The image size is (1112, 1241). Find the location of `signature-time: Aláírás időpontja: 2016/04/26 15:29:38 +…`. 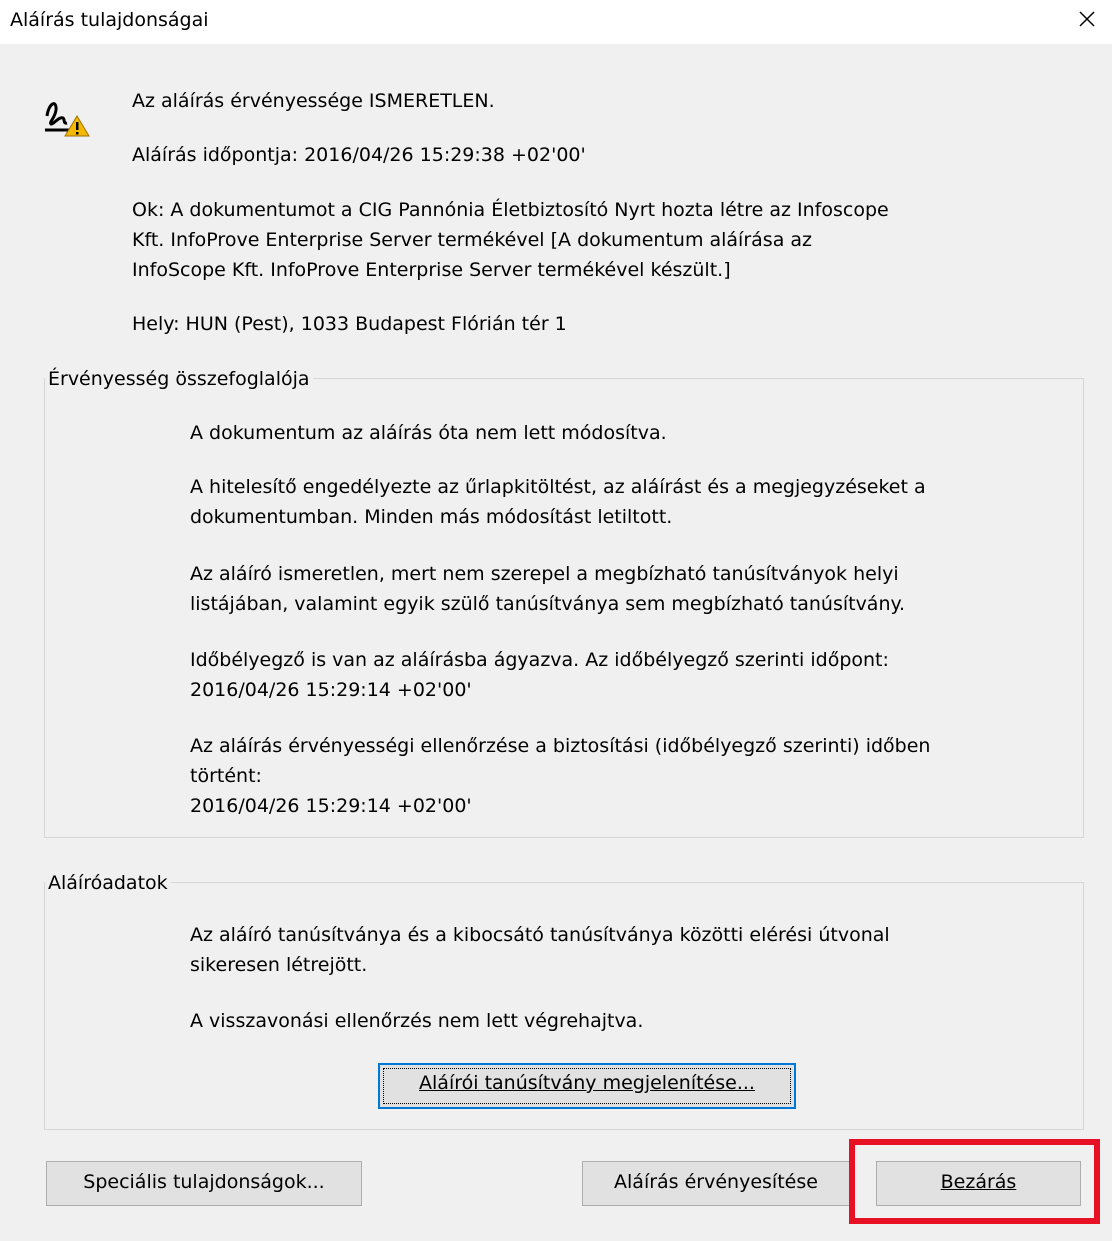

signature-time: Aláírás időpontja: 2016/04/26 15:29:38 +… is located at coordinates (359, 155).